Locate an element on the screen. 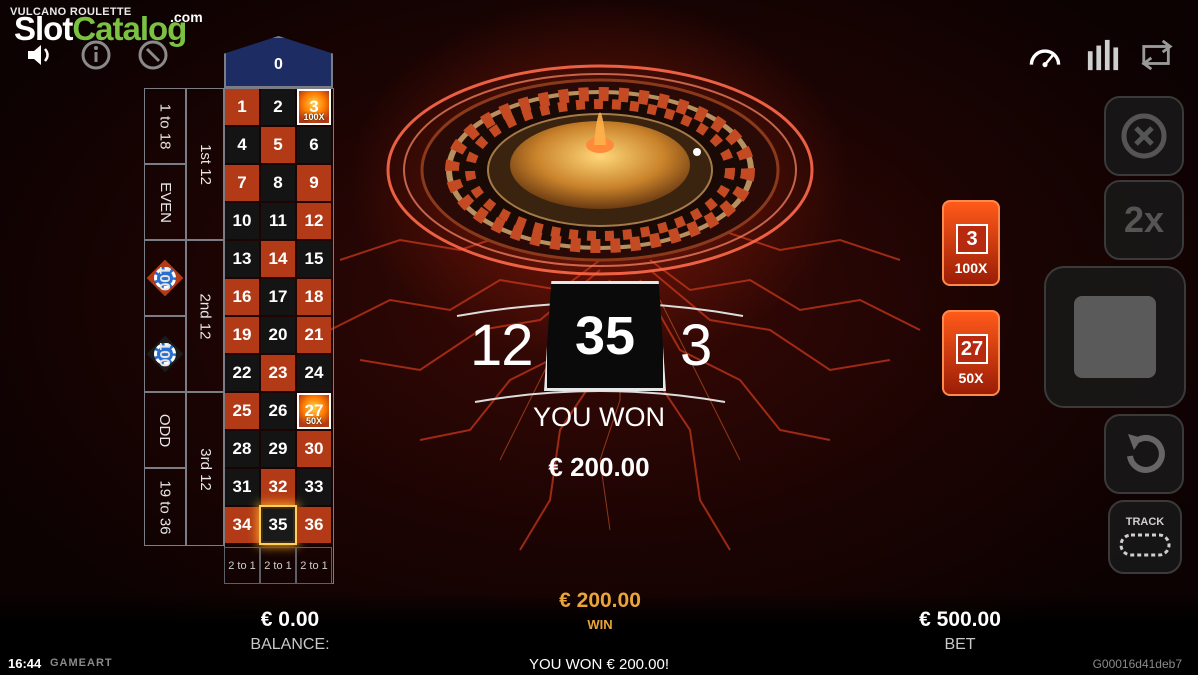 The height and width of the screenshot is (675, 1198). number-label: 19 is located at coordinates (242, 334).